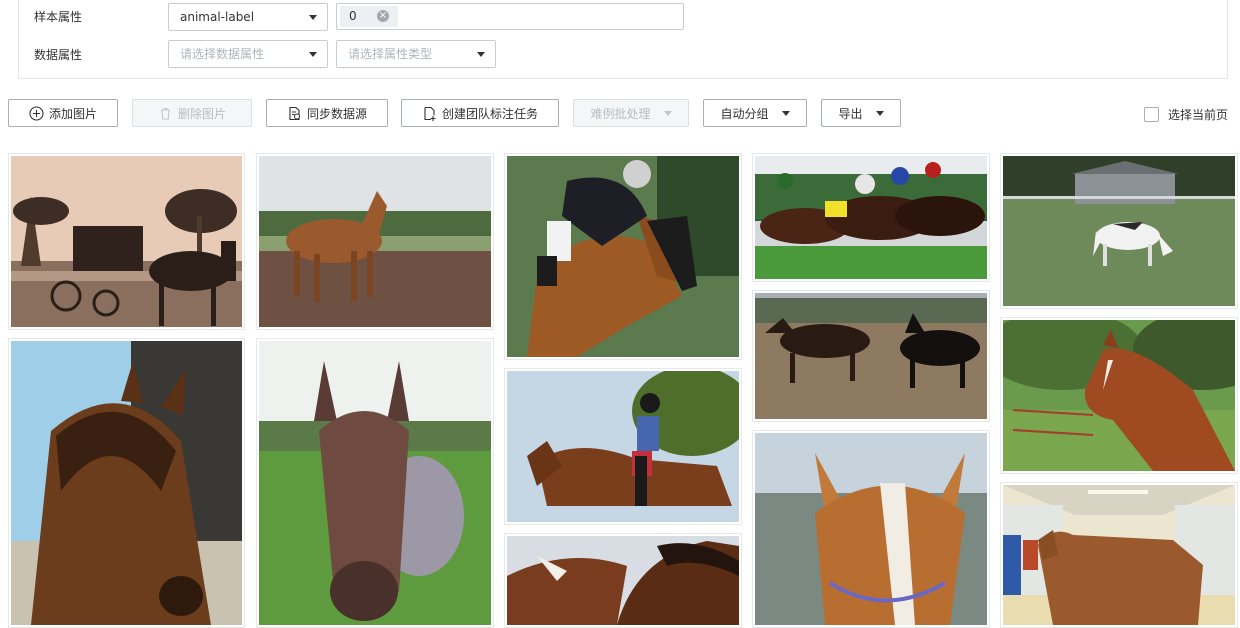 The height and width of the screenshot is (628, 1240). Describe the element at coordinates (336, 113) in the screenshot. I see `sync-source-label: 同步数据源` at that location.